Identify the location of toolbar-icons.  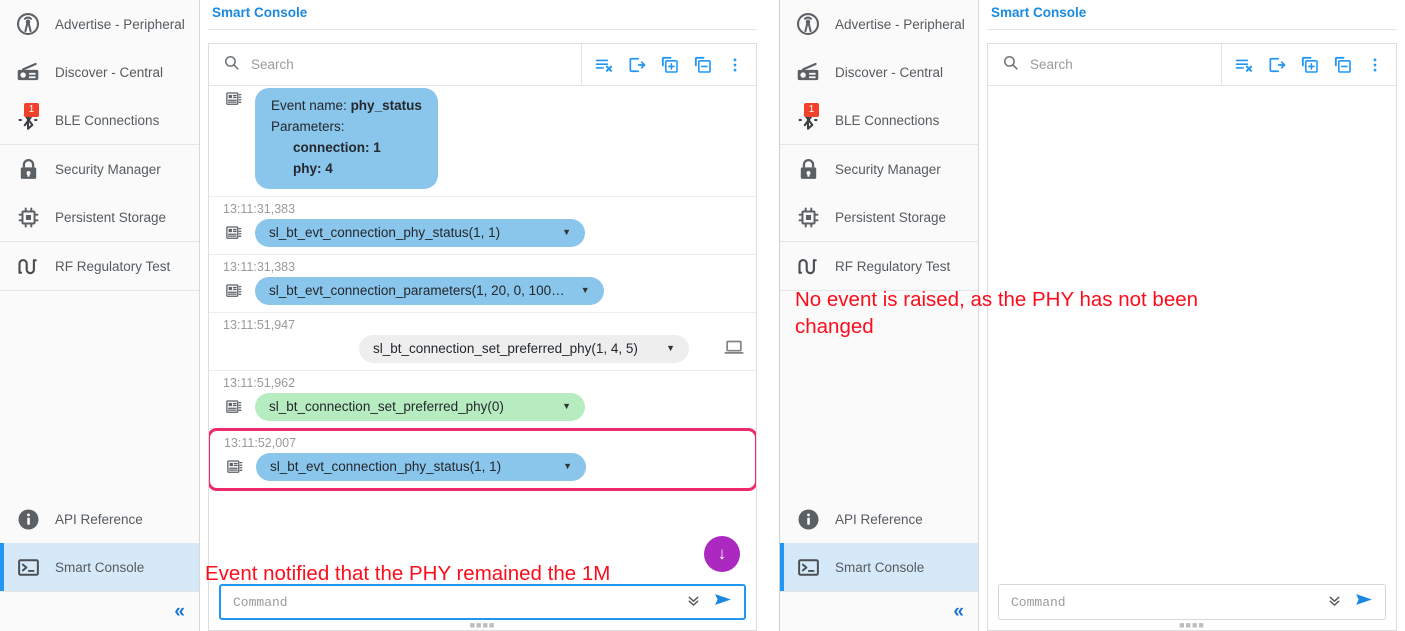
(1309, 65).